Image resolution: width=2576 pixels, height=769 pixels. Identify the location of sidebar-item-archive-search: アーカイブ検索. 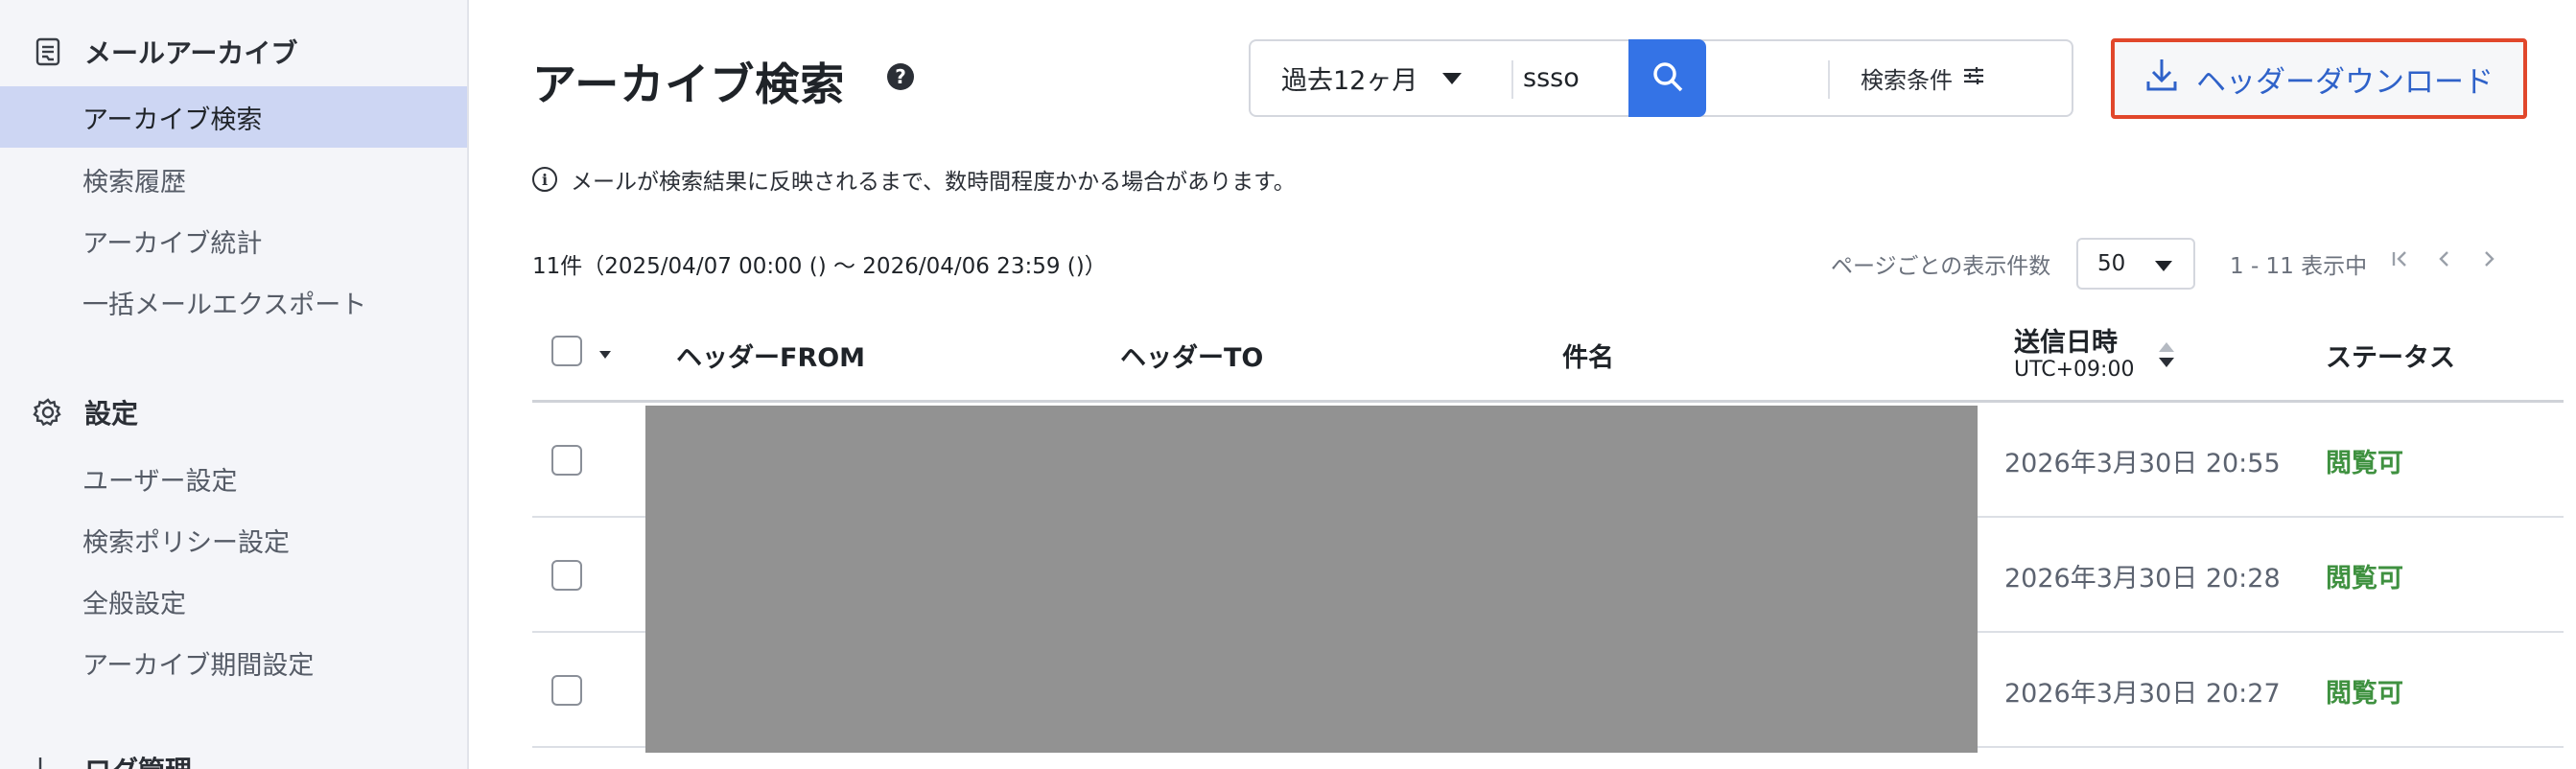
(233, 117).